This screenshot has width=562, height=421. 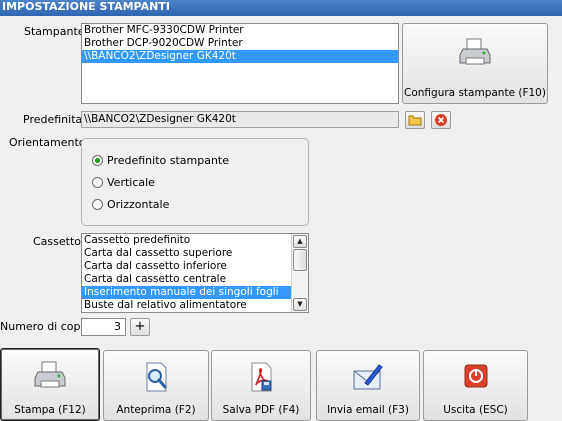 I want to click on printer-item: Brother MFC-9330CDW Printer, so click(x=240, y=30).